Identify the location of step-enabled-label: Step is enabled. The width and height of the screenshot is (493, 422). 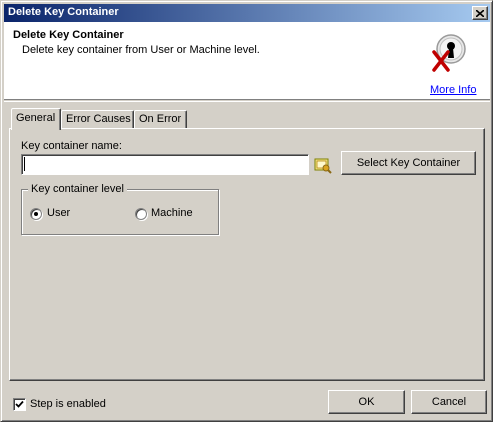
(68, 404).